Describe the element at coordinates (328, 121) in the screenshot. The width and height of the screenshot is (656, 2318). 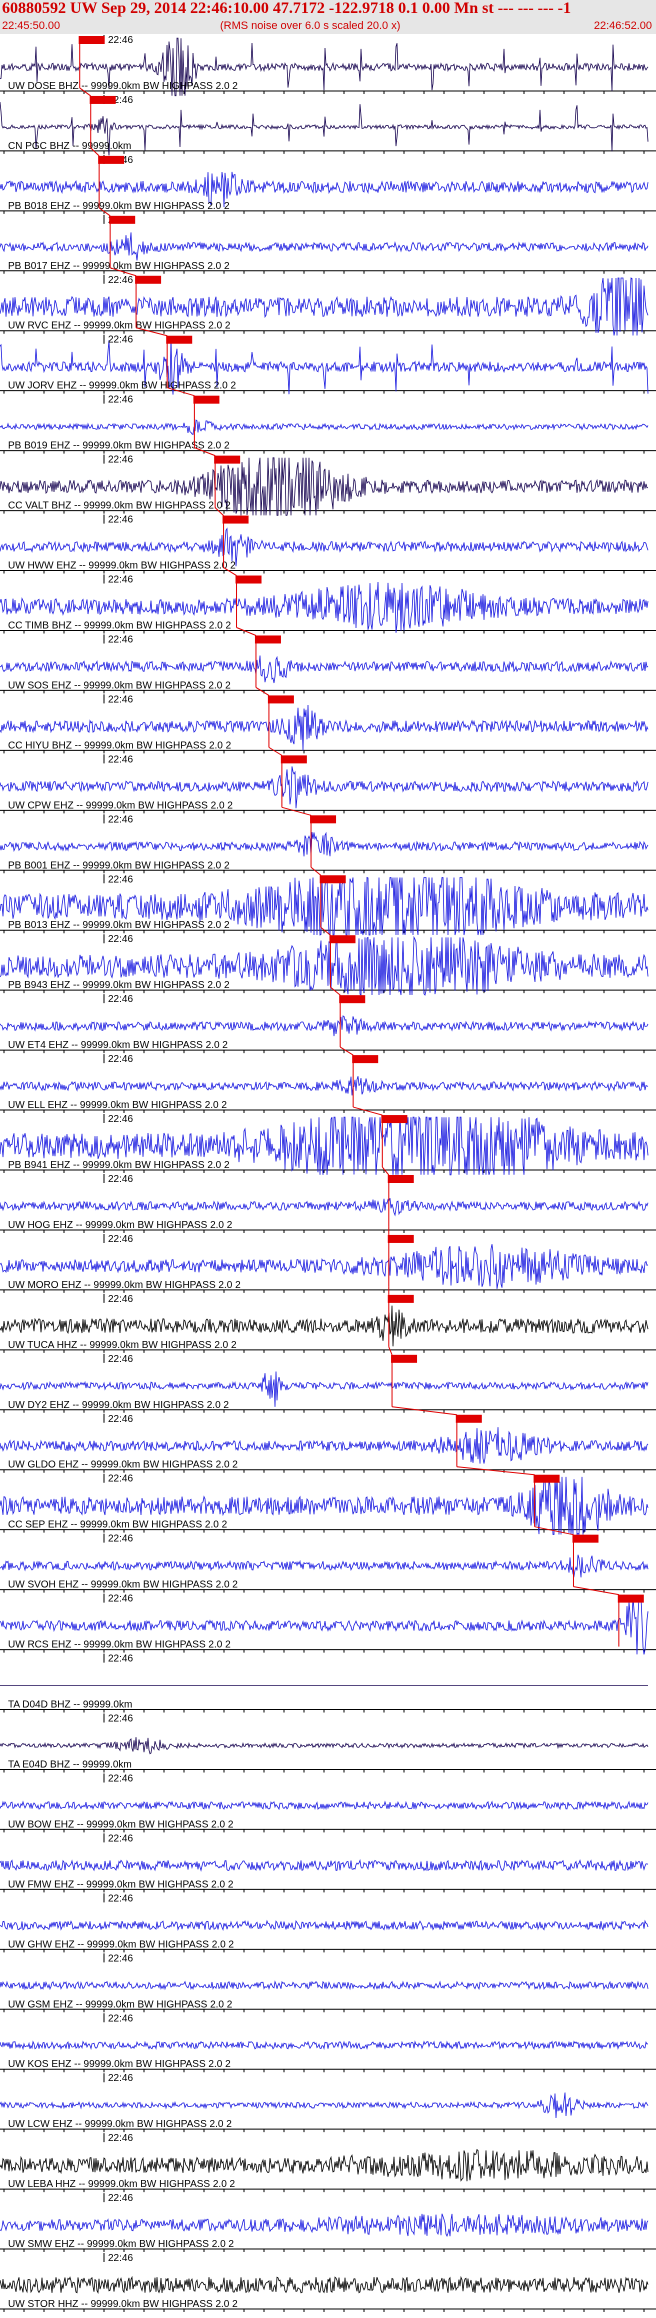
I see `trace-2: 22:46CN PGC BHZ -- 99999.0km` at that location.